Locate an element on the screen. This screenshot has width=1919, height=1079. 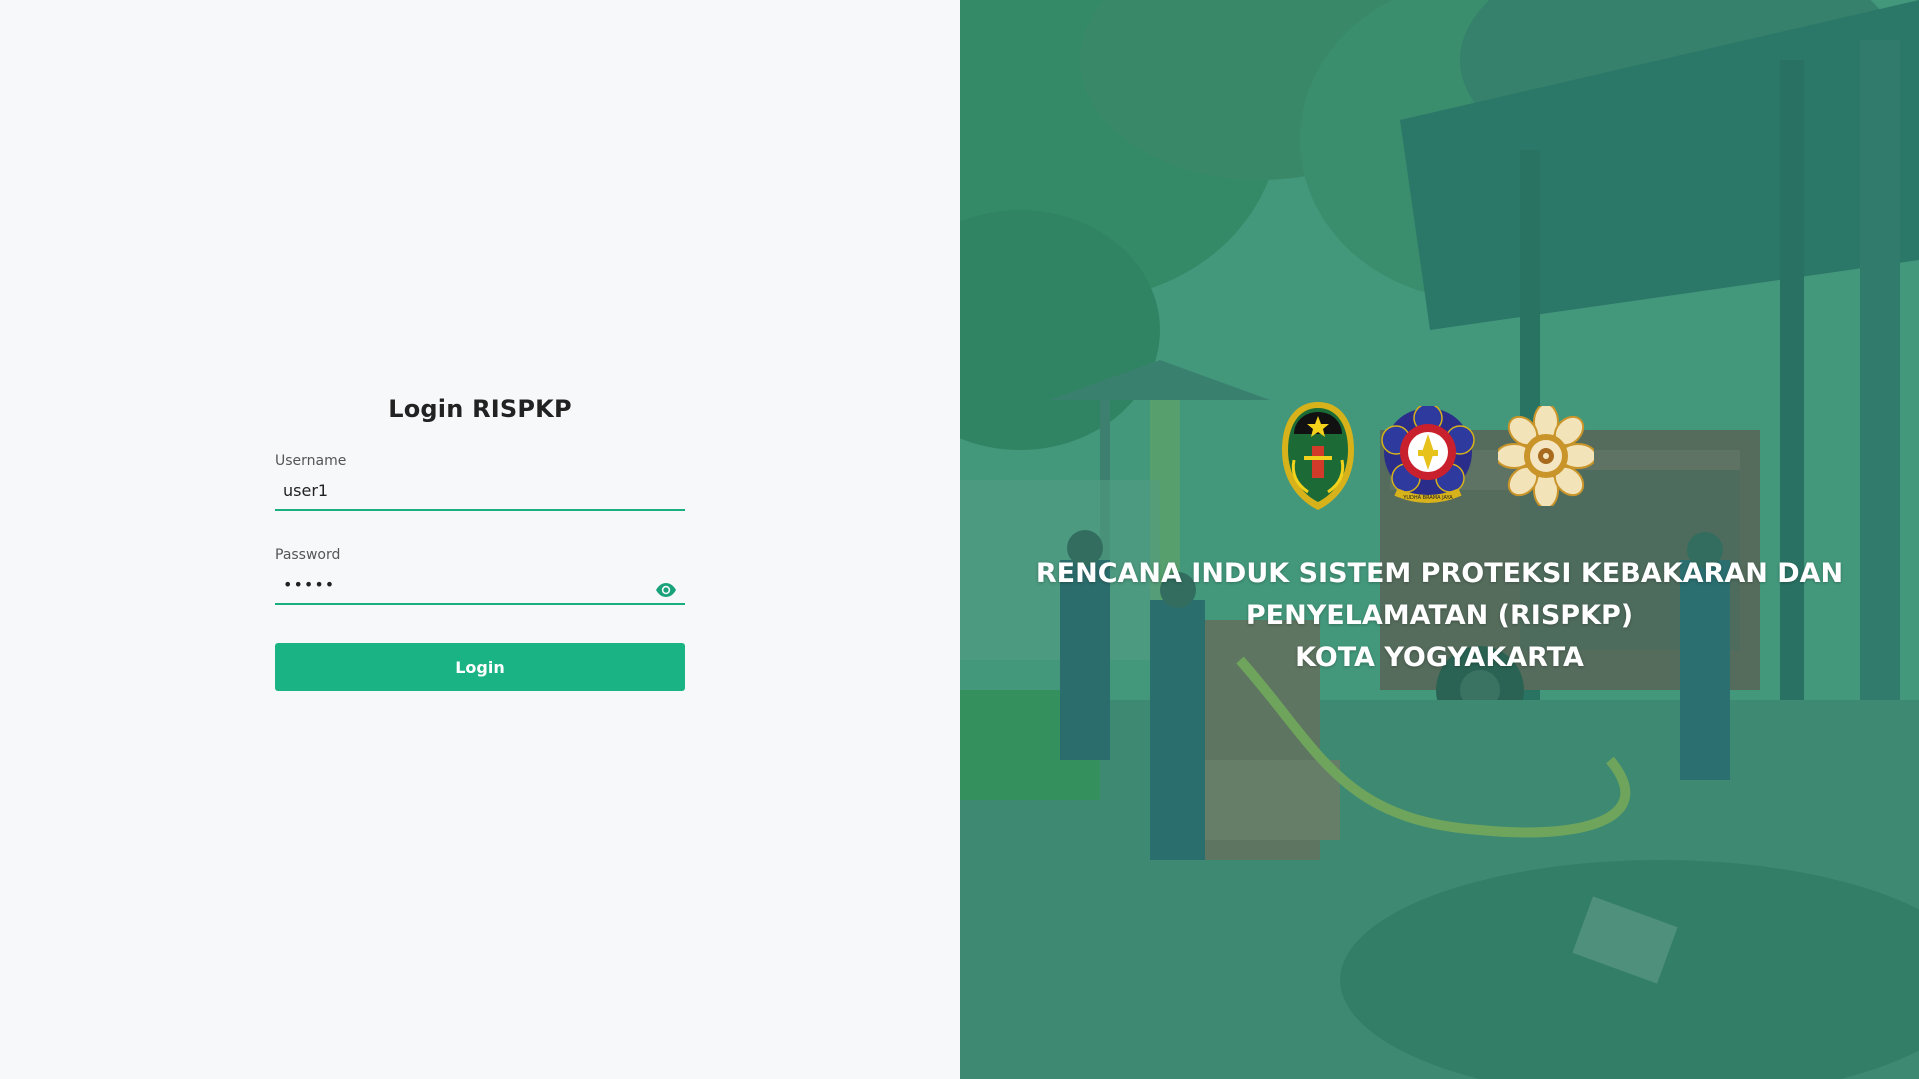
eye-icon is located at coordinates (666, 589).